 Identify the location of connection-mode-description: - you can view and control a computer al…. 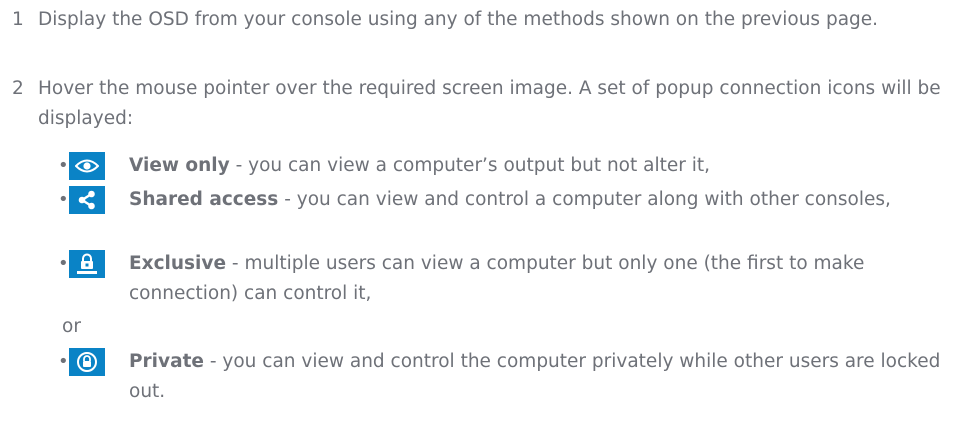
(584, 199).